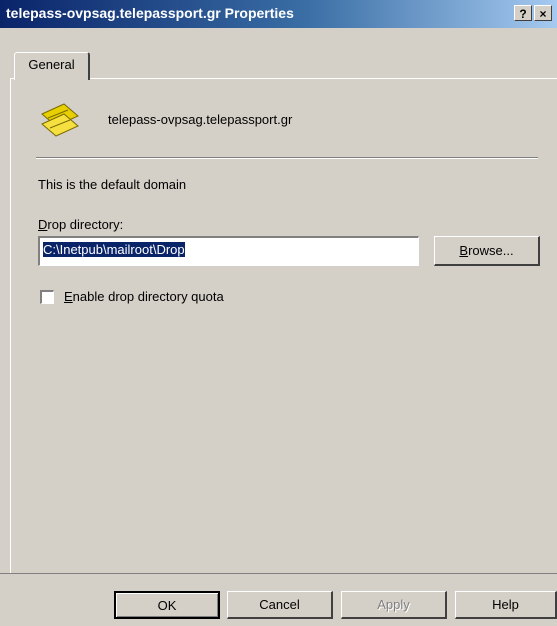 The height and width of the screenshot is (626, 557). Describe the element at coordinates (394, 605) in the screenshot. I see `apply-button: Apply` at that location.